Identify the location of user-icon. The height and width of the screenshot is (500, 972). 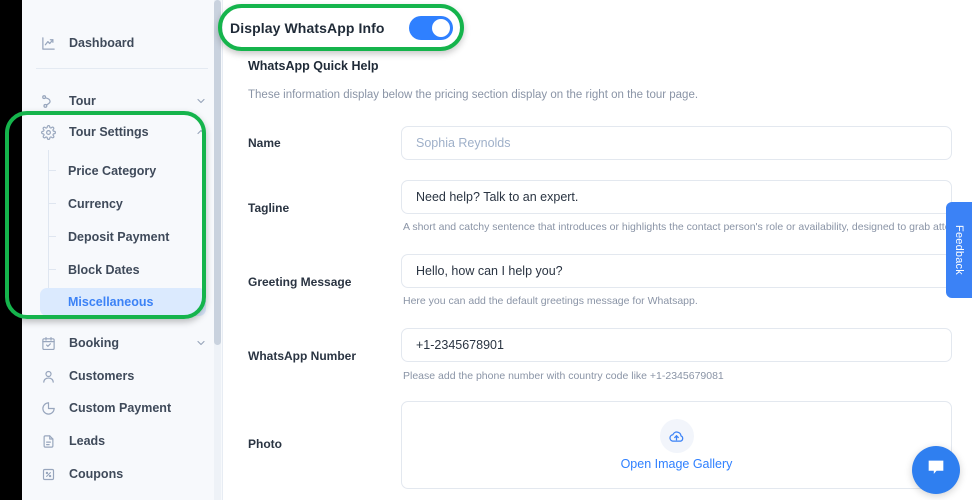
(48, 376).